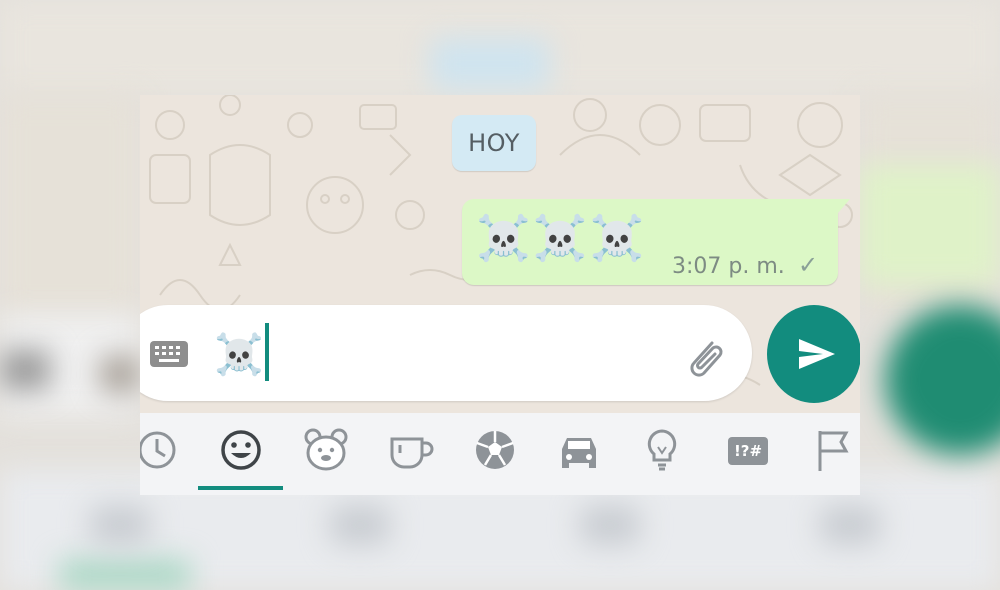 This screenshot has width=1000, height=590. Describe the element at coordinates (161, 450) in the screenshot. I see `clock-icon` at that location.